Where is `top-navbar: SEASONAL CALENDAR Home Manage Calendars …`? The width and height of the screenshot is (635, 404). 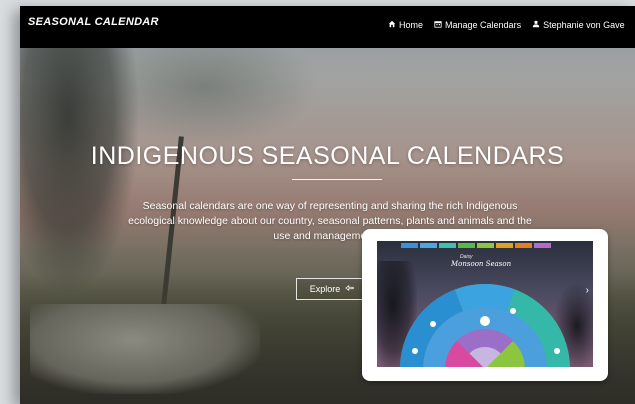
top-navbar: SEASONAL CALENDAR Home Manage Calendars … is located at coordinates (327, 27).